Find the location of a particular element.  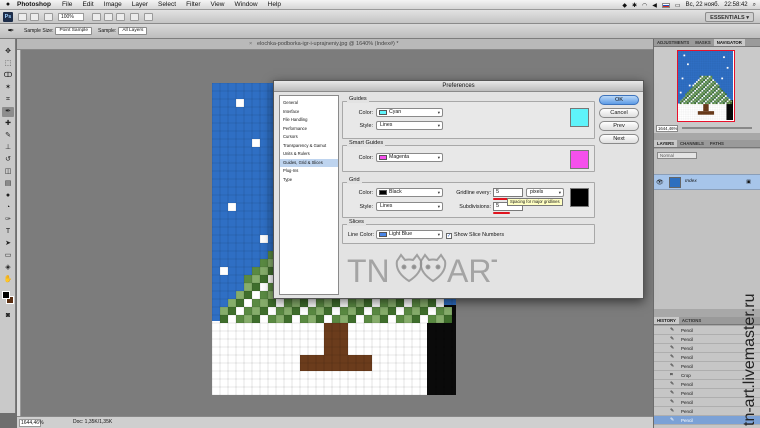

menu-filter: Filter is located at coordinates (193, 4).